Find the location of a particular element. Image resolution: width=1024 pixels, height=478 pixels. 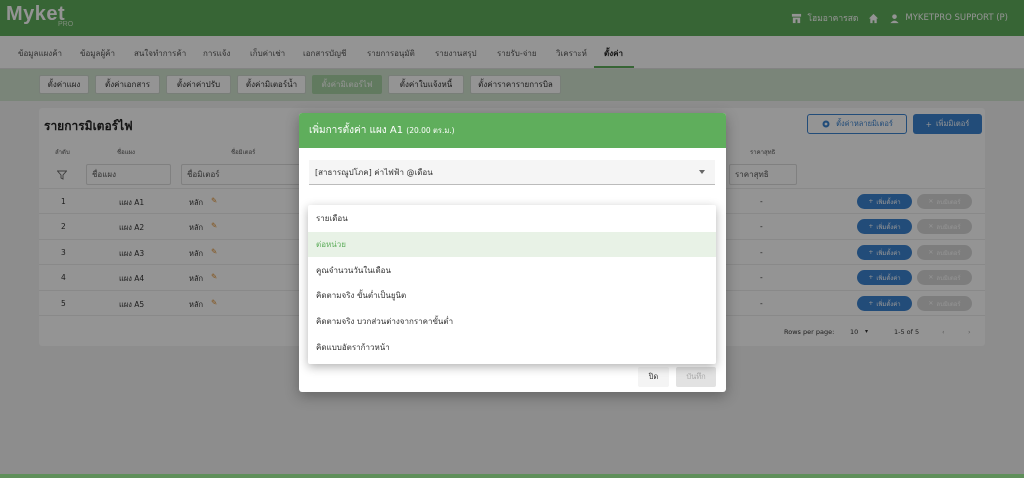

menu-item-days-in-month: คูณจำนวนวันในเดือน is located at coordinates (512, 270).